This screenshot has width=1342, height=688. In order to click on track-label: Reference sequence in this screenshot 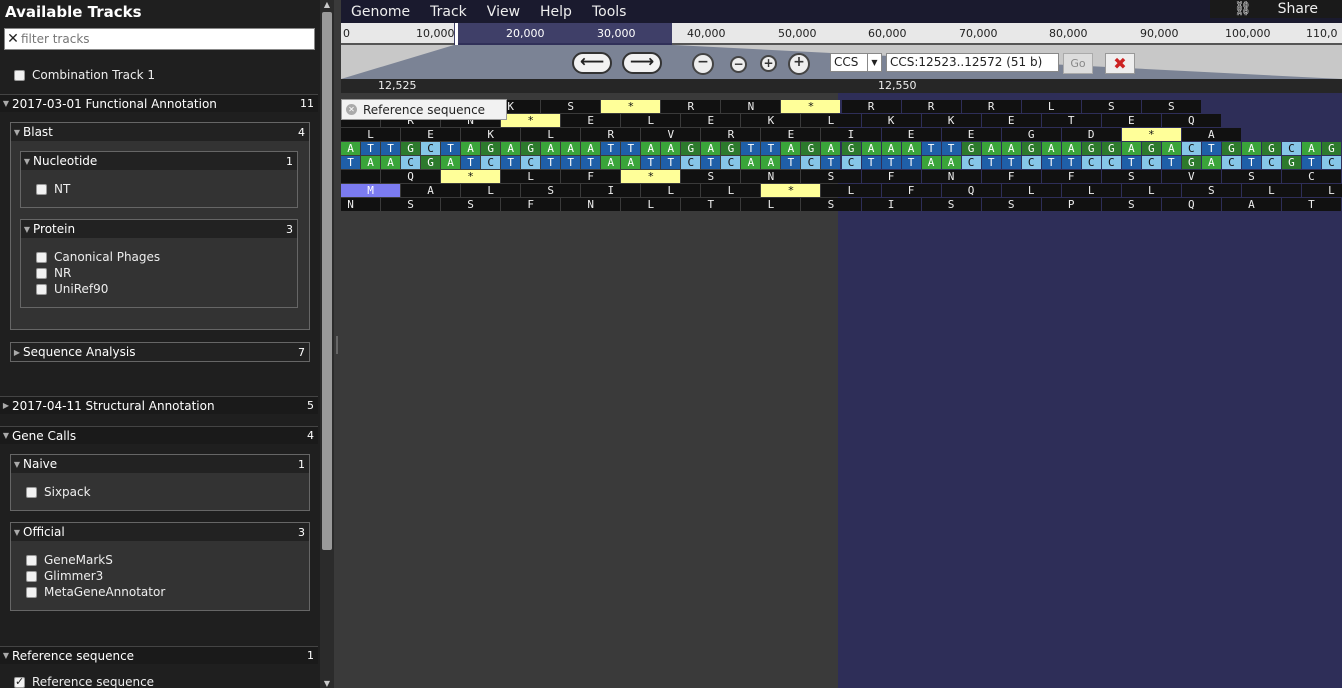, I will do `click(93, 681)`.